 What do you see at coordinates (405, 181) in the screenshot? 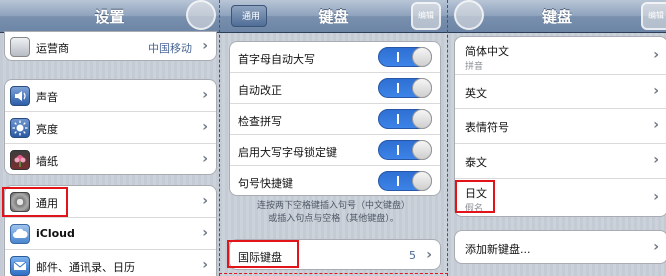
I see `period-shortcut-switch` at bounding box center [405, 181].